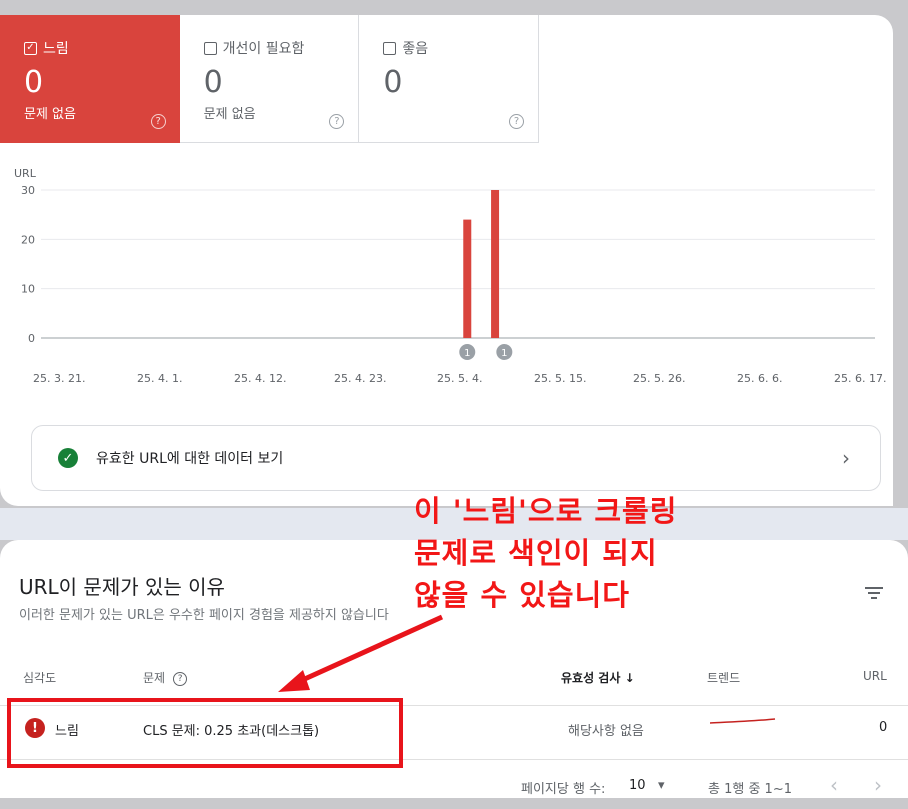  Describe the element at coordinates (591, 678) in the screenshot. I see `col-validation-label: 유효성 검사` at that location.